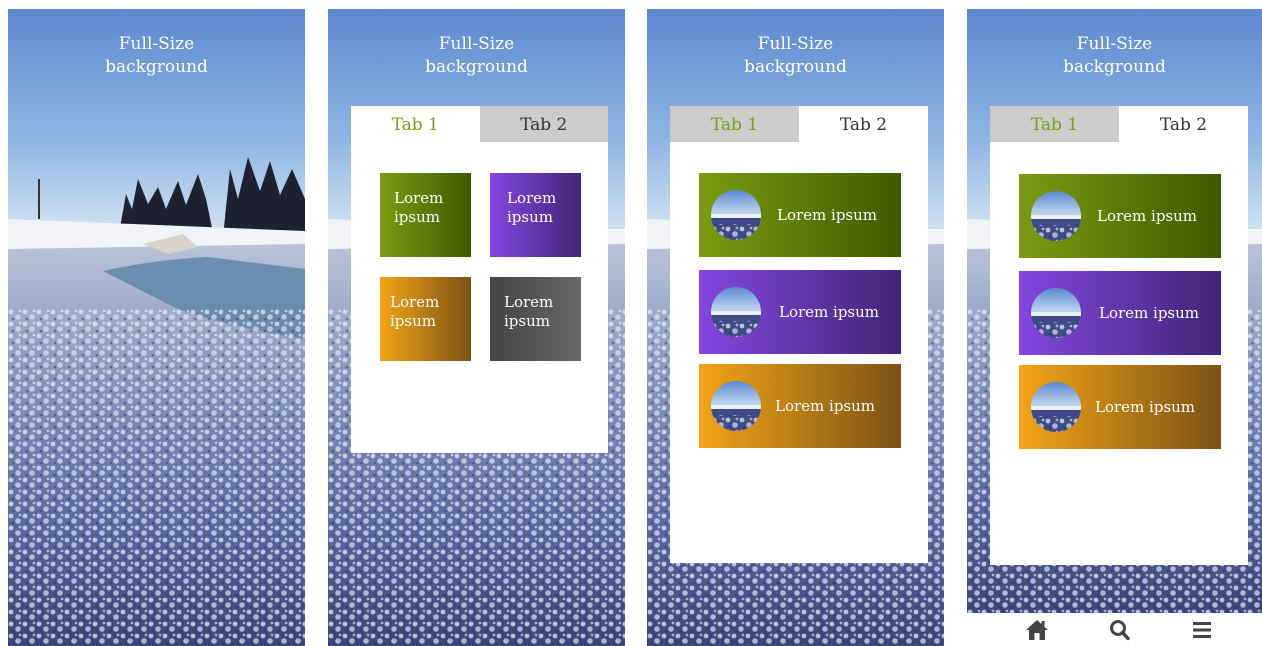 The height and width of the screenshot is (646, 1262). I want to click on tile-green: Lorem ipsum, so click(425, 215).